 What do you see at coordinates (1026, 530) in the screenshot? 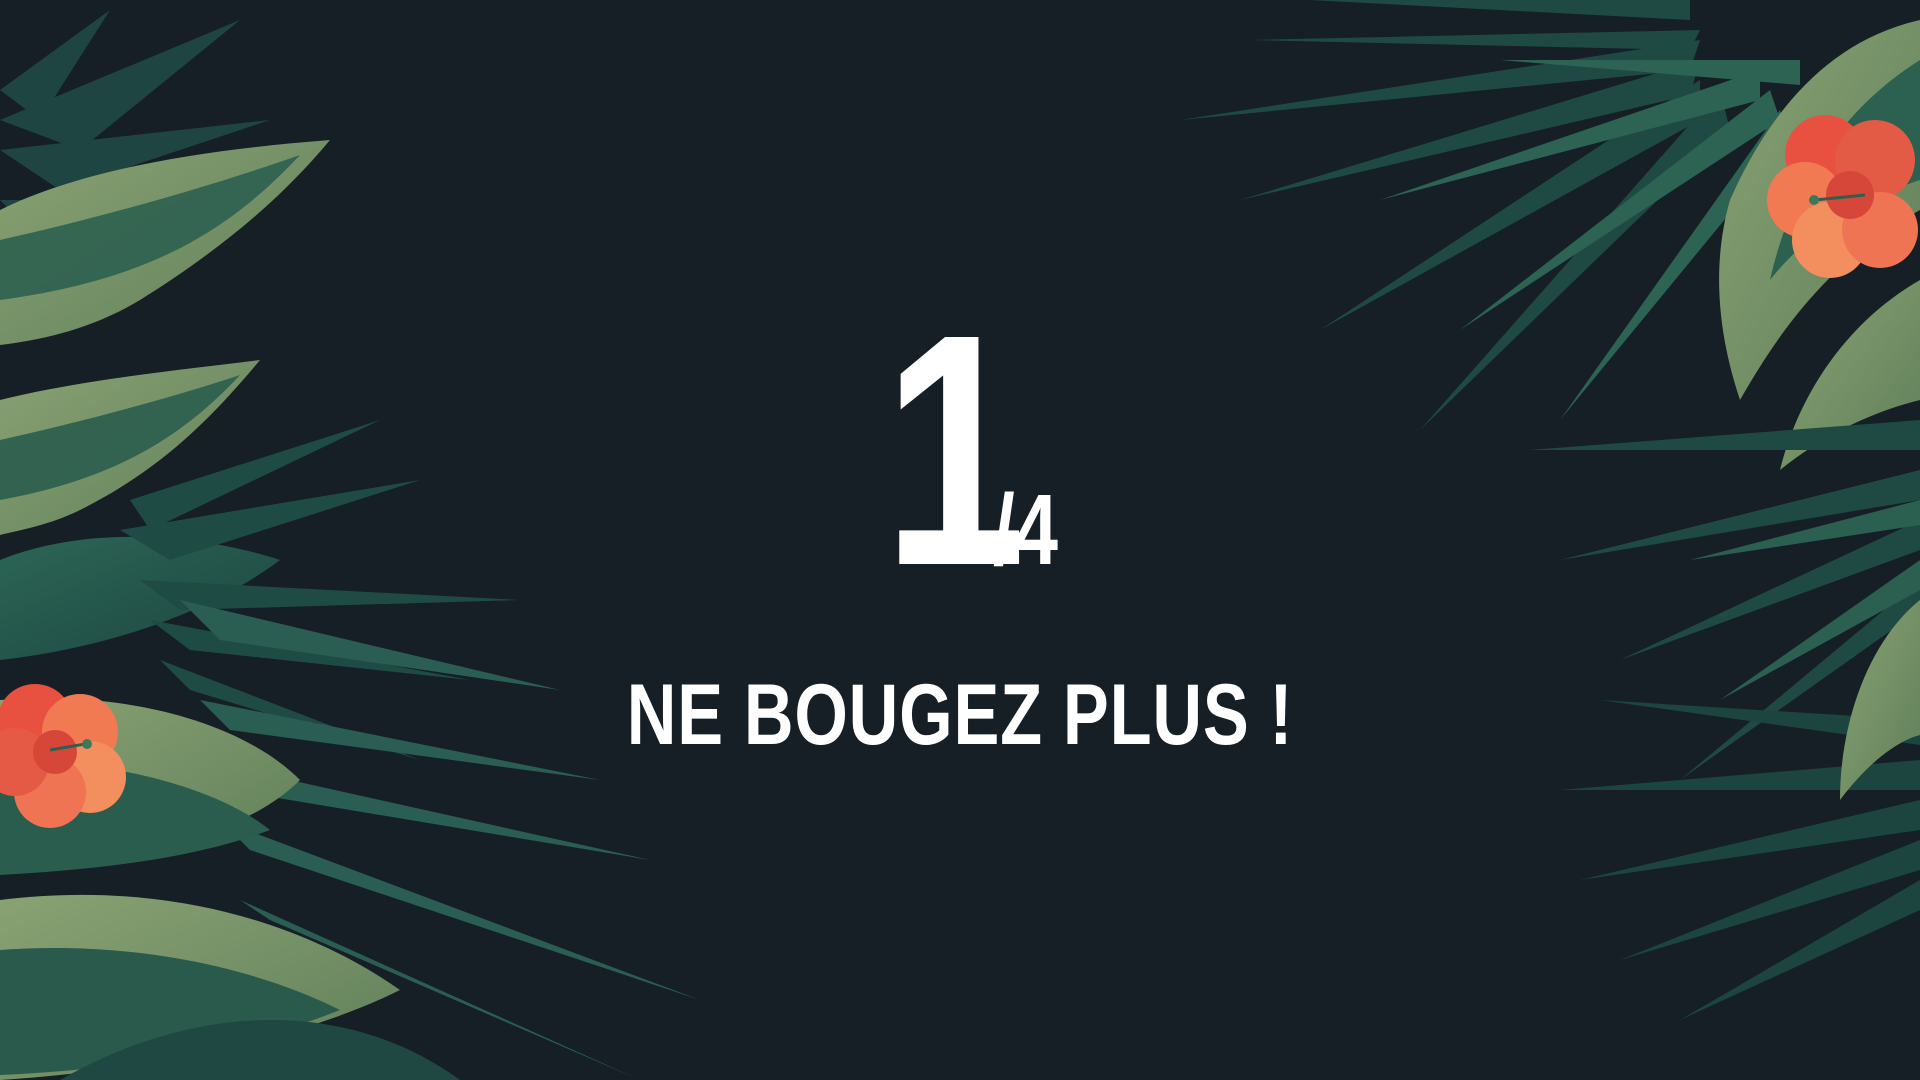
I see `counter-total: /4` at bounding box center [1026, 530].